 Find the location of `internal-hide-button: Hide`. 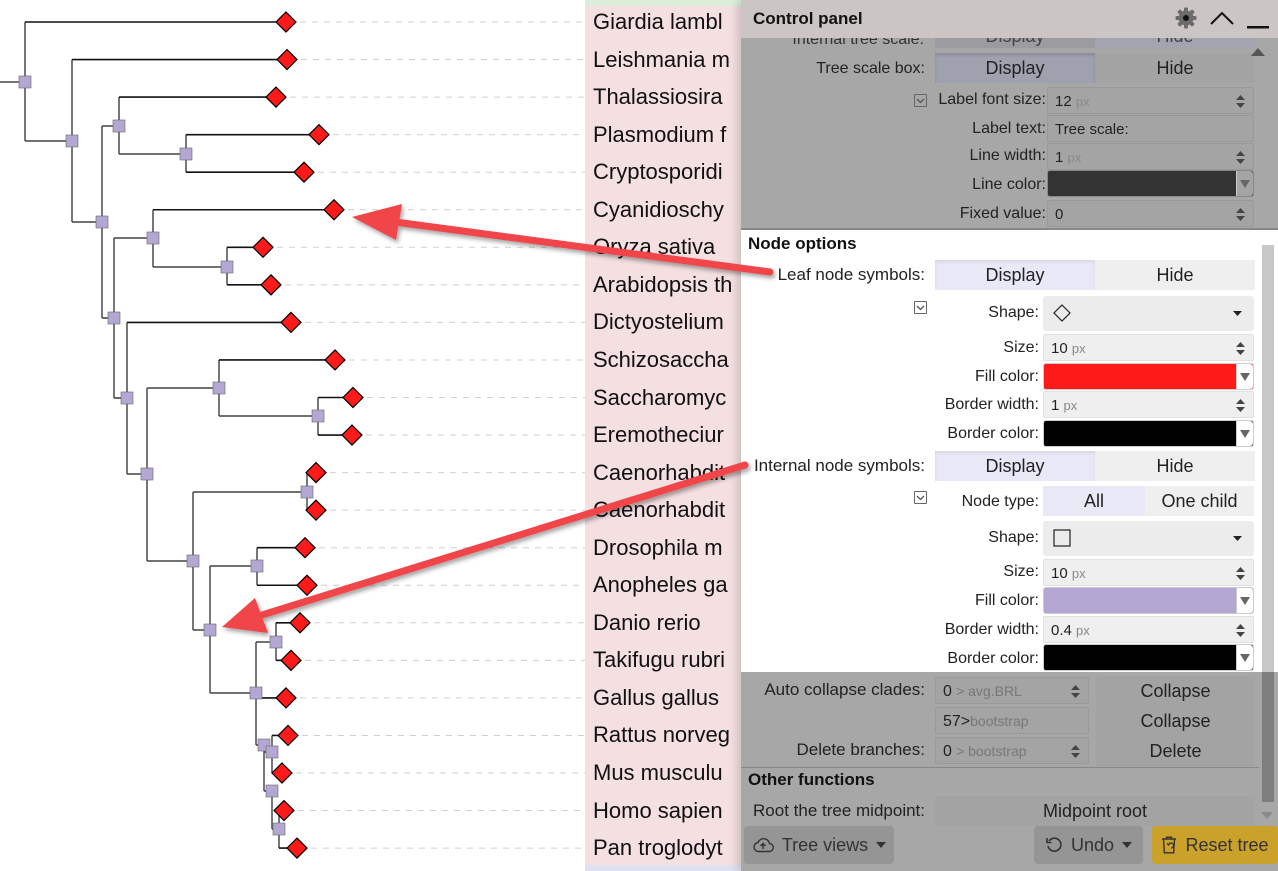

internal-hide-button: Hide is located at coordinates (1175, 466).